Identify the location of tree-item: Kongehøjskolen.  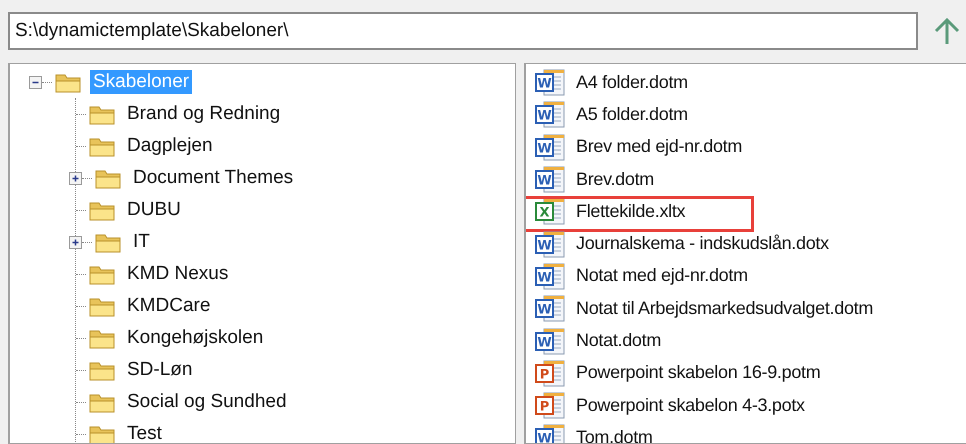
(195, 338).